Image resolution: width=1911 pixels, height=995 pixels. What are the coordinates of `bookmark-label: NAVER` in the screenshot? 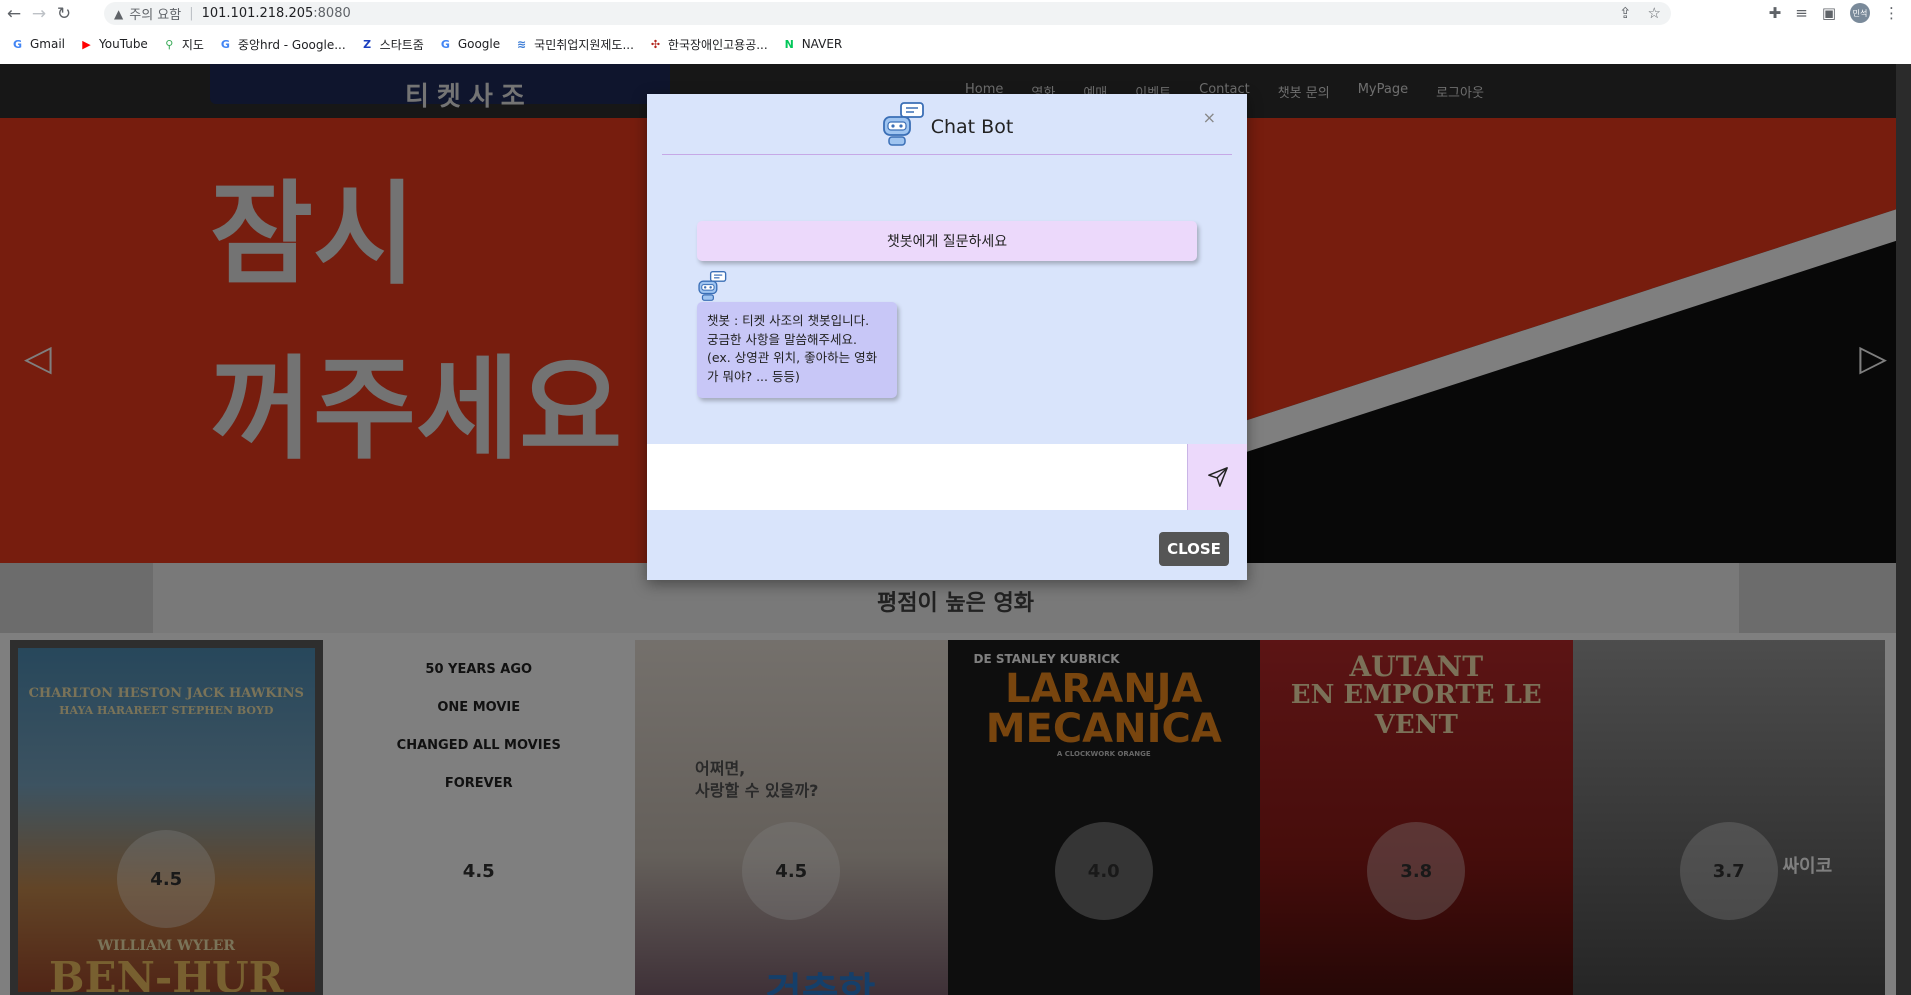 It's located at (822, 44).